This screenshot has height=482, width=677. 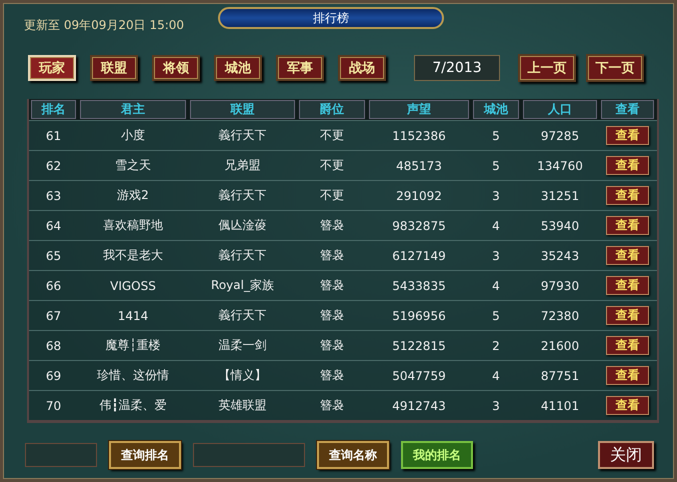 I want to click on table-cell: 61, so click(x=54, y=135).